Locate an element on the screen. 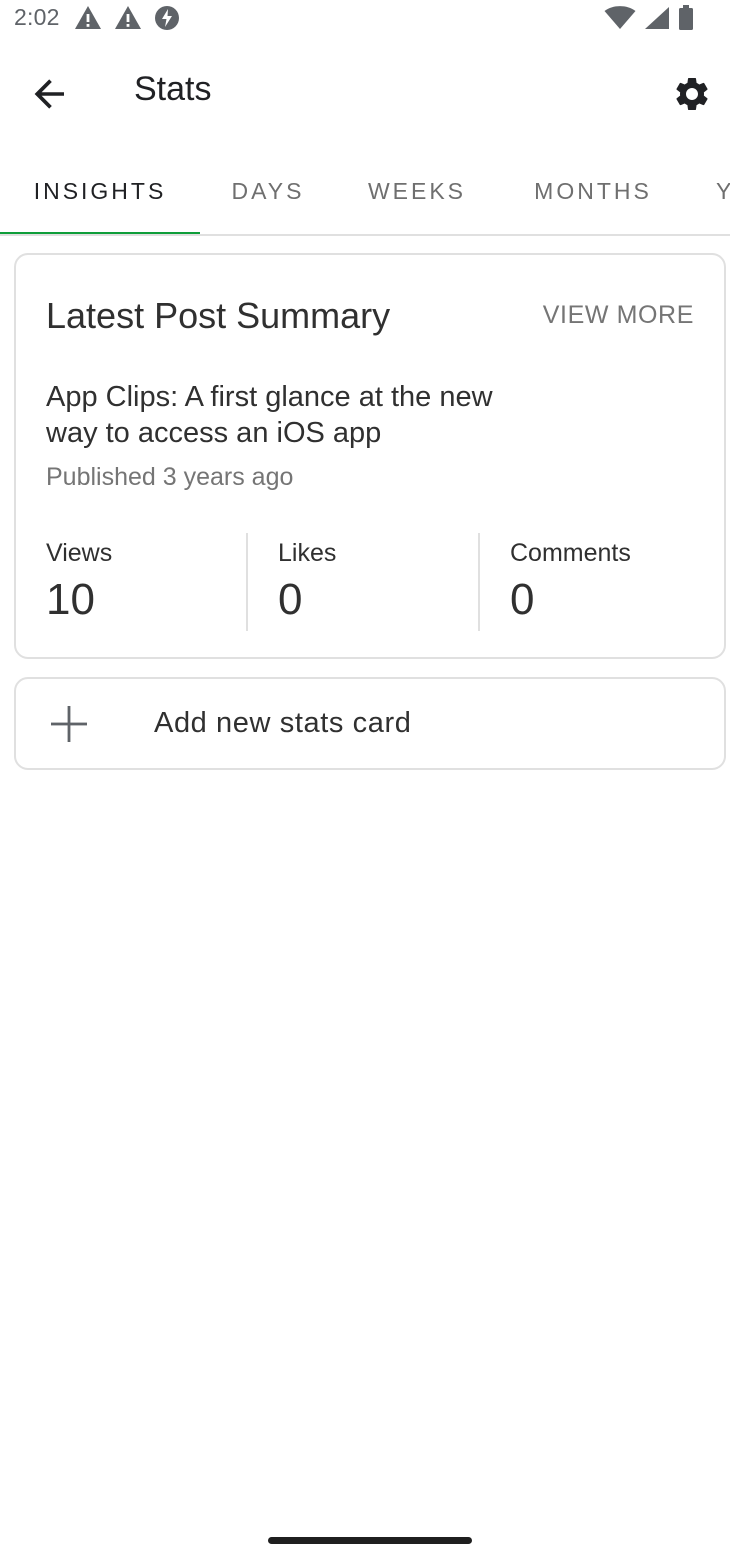  stats-row: Views 10 Likes 0 Comments 0 is located at coordinates (370, 581).